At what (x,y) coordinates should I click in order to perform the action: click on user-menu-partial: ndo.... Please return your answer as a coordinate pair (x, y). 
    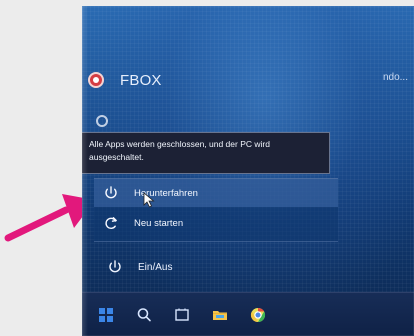
    Looking at the image, I should click on (395, 77).